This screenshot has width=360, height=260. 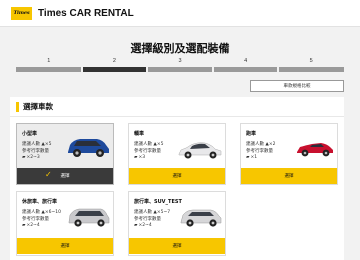 What do you see at coordinates (88, 148) in the screenshot?
I see `car-image-compact` at bounding box center [88, 148].